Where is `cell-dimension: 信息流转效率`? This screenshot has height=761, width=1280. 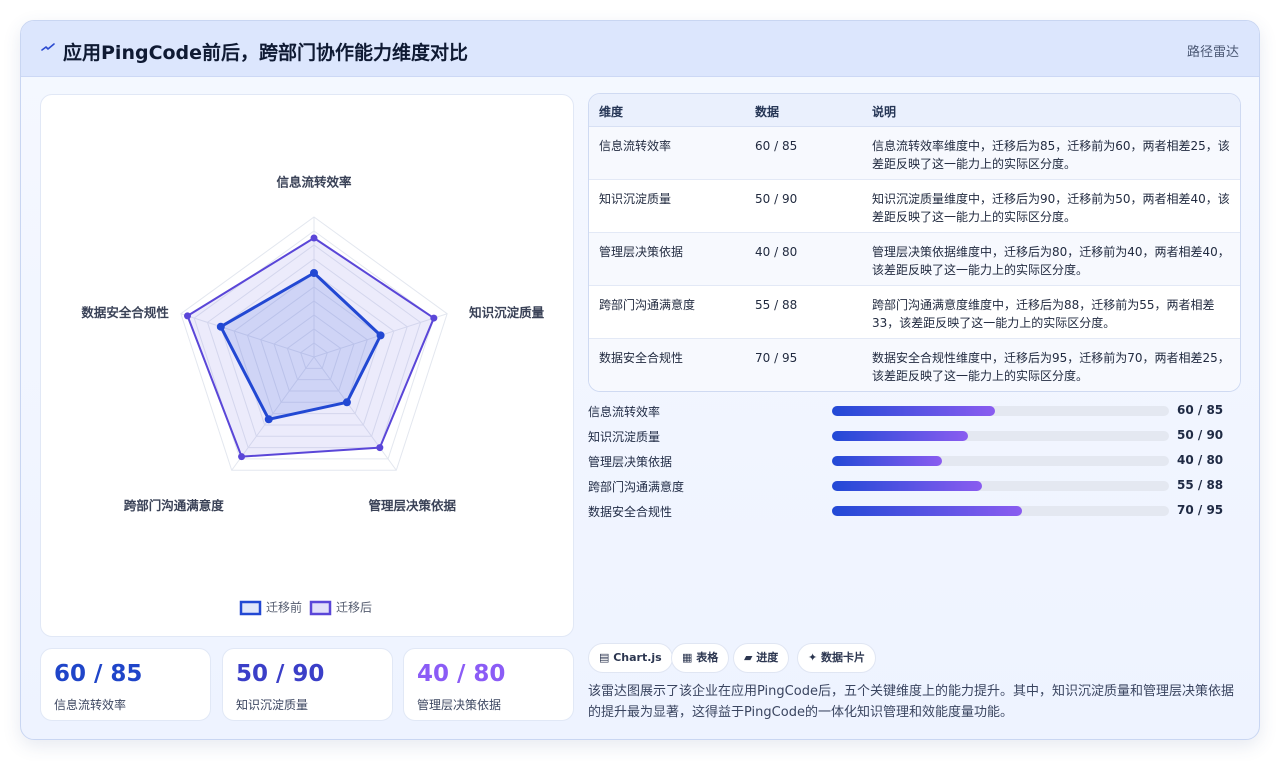
cell-dimension: 信息流转效率 is located at coordinates (635, 146).